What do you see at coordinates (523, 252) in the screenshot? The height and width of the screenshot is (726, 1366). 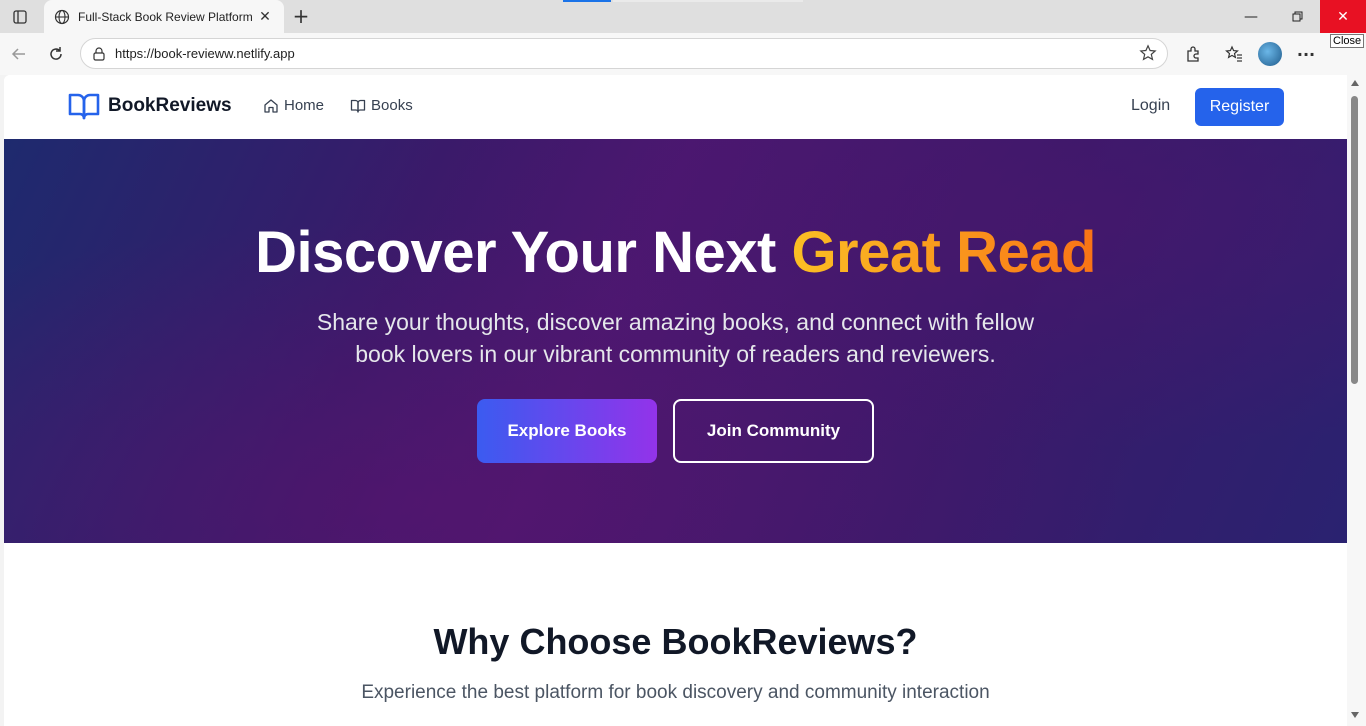 I see `hero-title-main: Discover Your Next` at bounding box center [523, 252].